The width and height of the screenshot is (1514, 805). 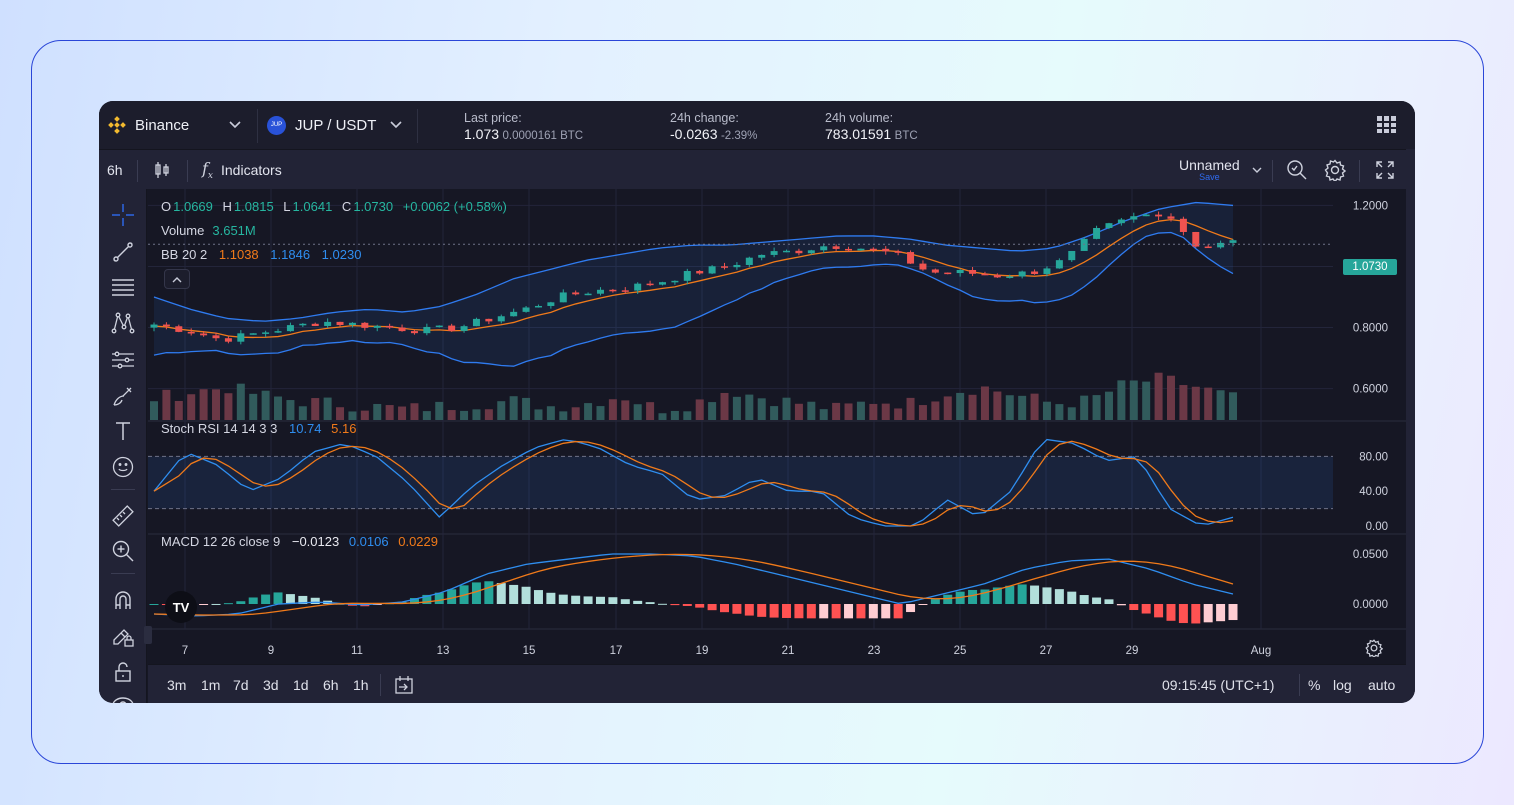 I want to click on prediction-icon, so click(x=123, y=360).